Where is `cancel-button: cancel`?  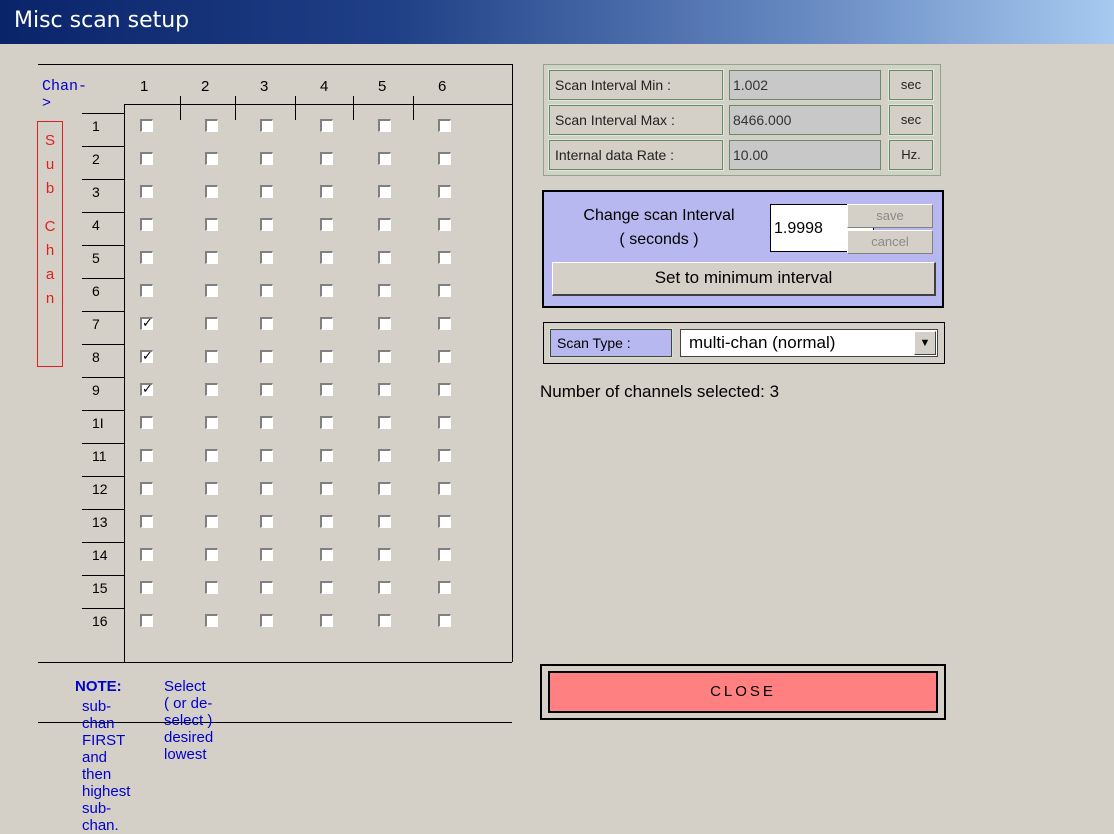 cancel-button: cancel is located at coordinates (890, 242).